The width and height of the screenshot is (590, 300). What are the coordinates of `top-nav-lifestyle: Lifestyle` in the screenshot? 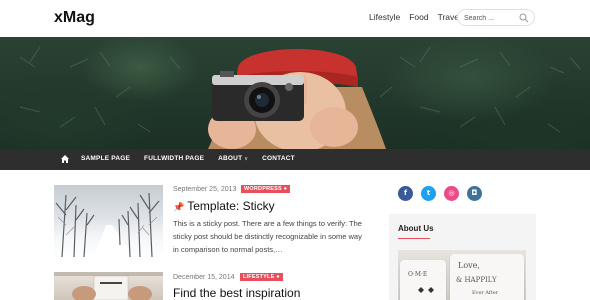 It's located at (384, 17).